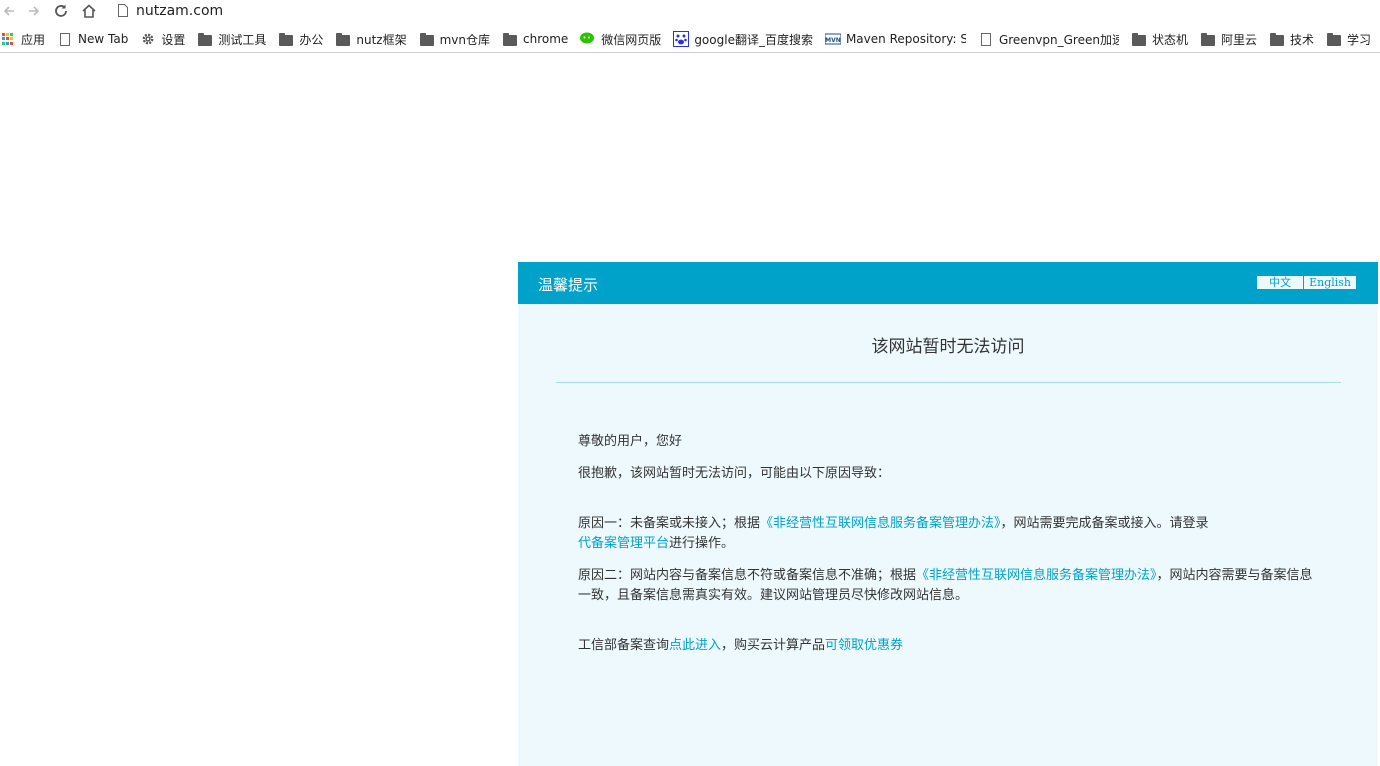 The height and width of the screenshot is (766, 1380). What do you see at coordinates (948, 283) in the screenshot?
I see `notice-header: 温馨提示 中文 English` at bounding box center [948, 283].